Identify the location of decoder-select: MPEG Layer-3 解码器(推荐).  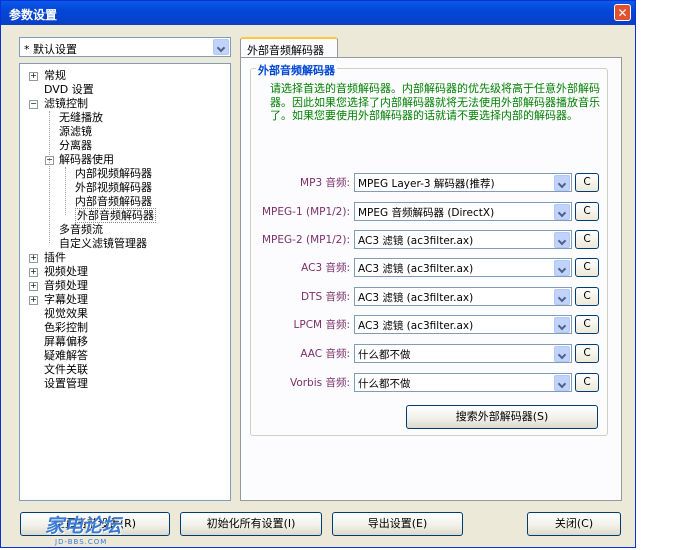
(463, 182).